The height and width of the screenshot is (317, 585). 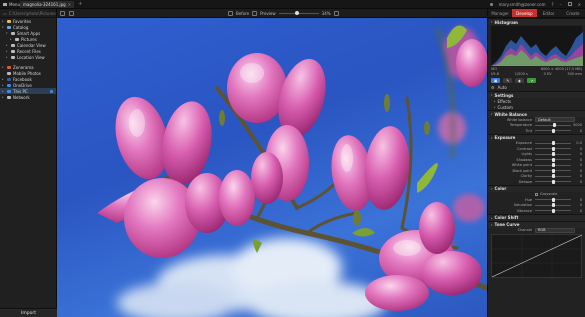 What do you see at coordinates (553, 4) in the screenshot?
I see `help-icon: ?` at bounding box center [553, 4].